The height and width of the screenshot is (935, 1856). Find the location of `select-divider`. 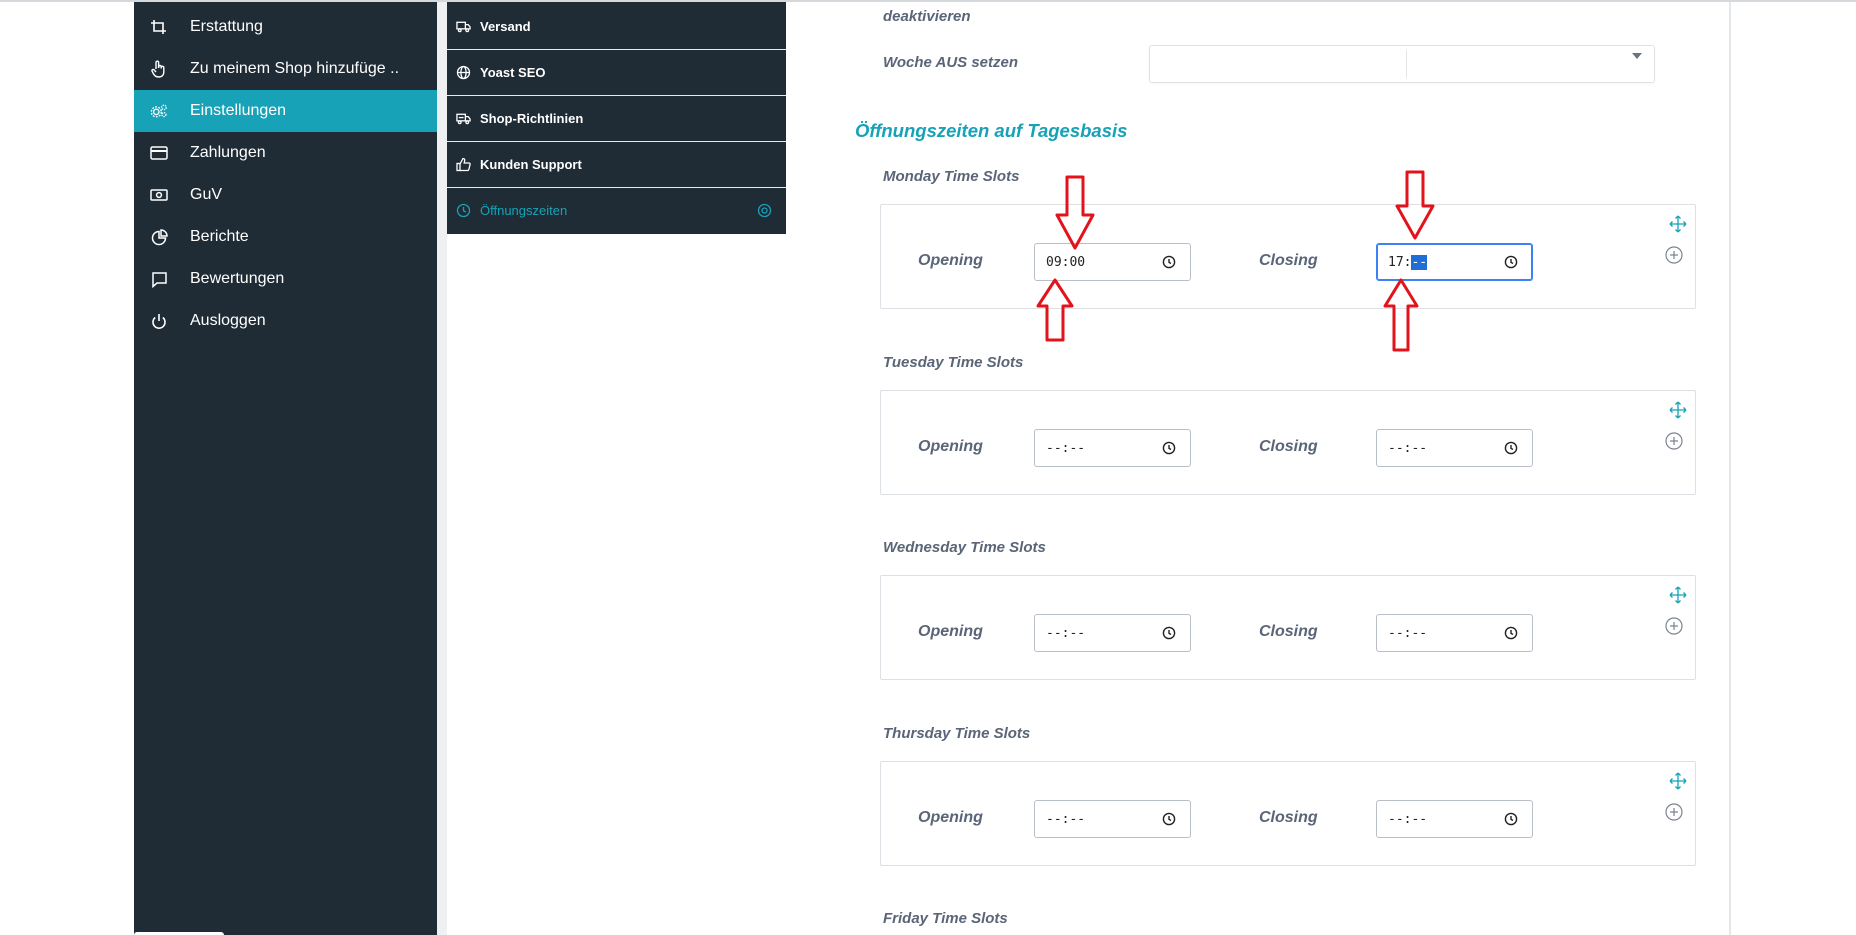

select-divider is located at coordinates (1406, 64).